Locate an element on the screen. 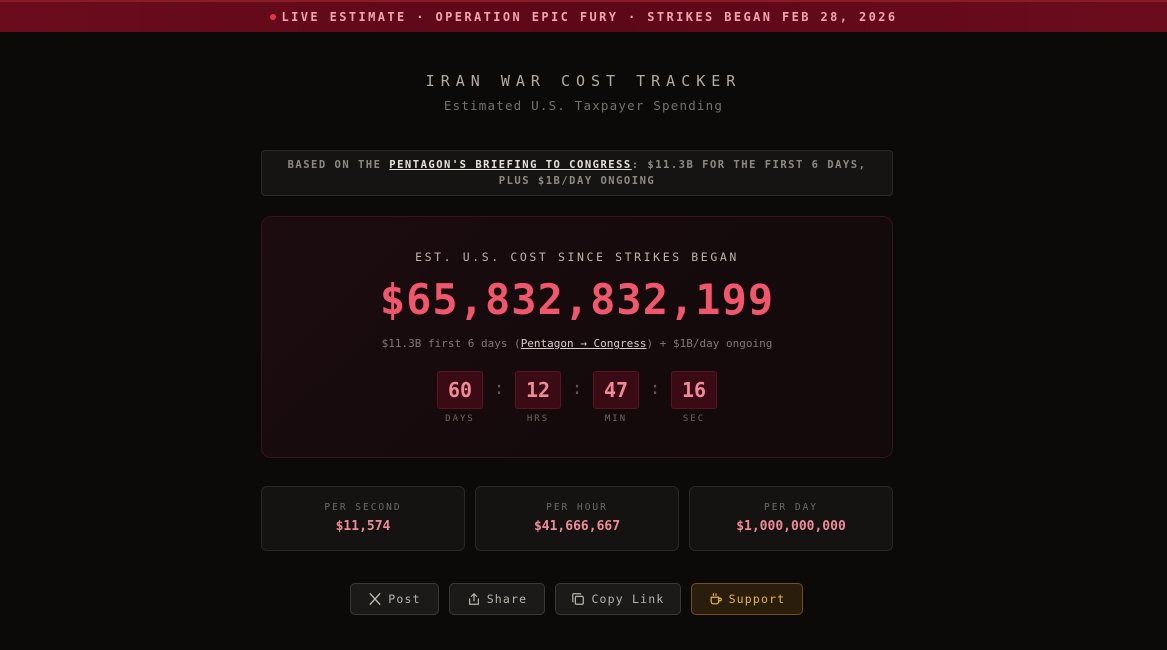 The image size is (1167, 650). support-button: Support is located at coordinates (747, 599).